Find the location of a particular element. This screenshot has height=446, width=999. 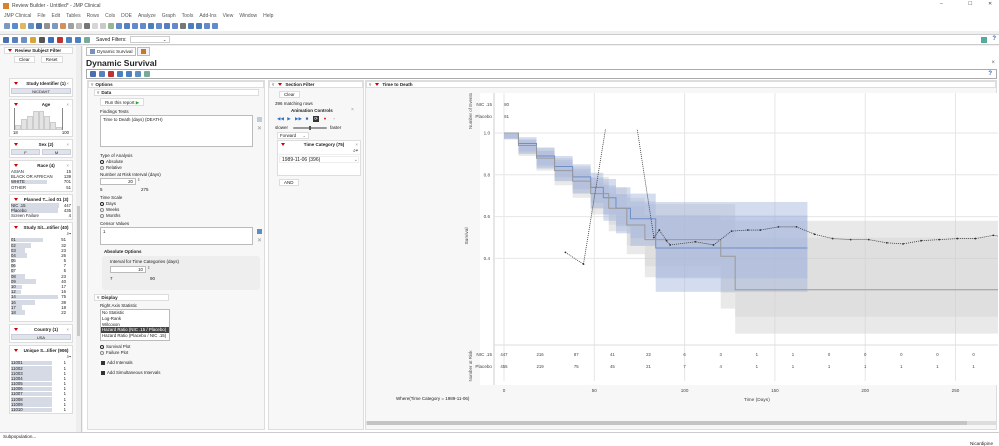

menu-graph: Graph is located at coordinates (169, 16).